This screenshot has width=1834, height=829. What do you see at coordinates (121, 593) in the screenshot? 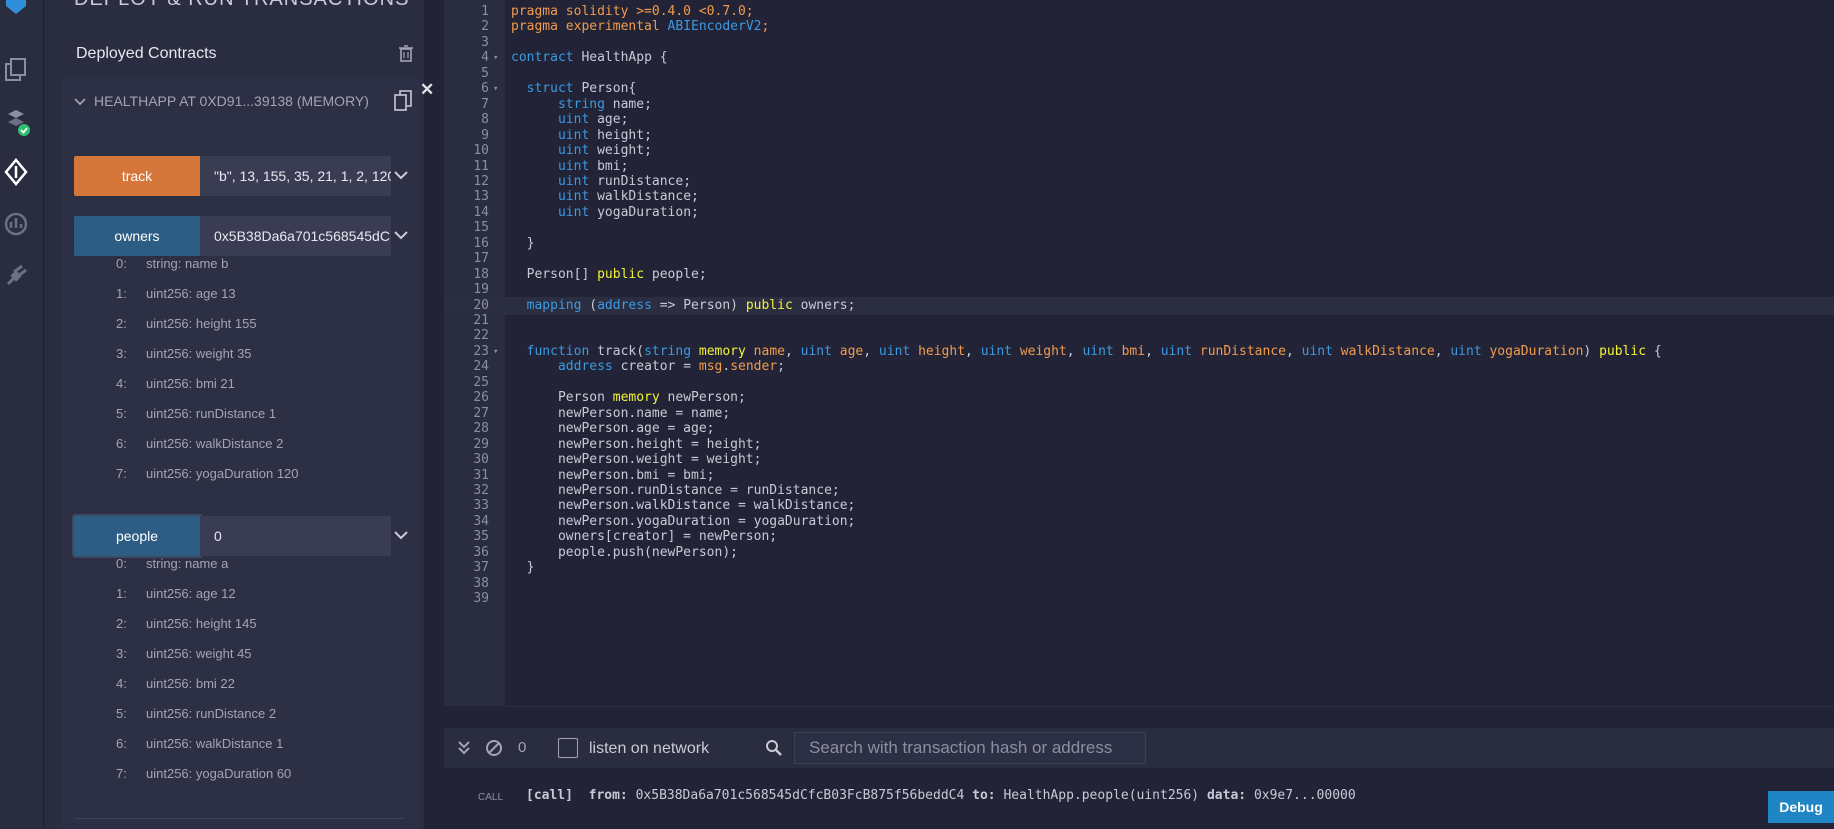
I see `output-index: 1:` at bounding box center [121, 593].